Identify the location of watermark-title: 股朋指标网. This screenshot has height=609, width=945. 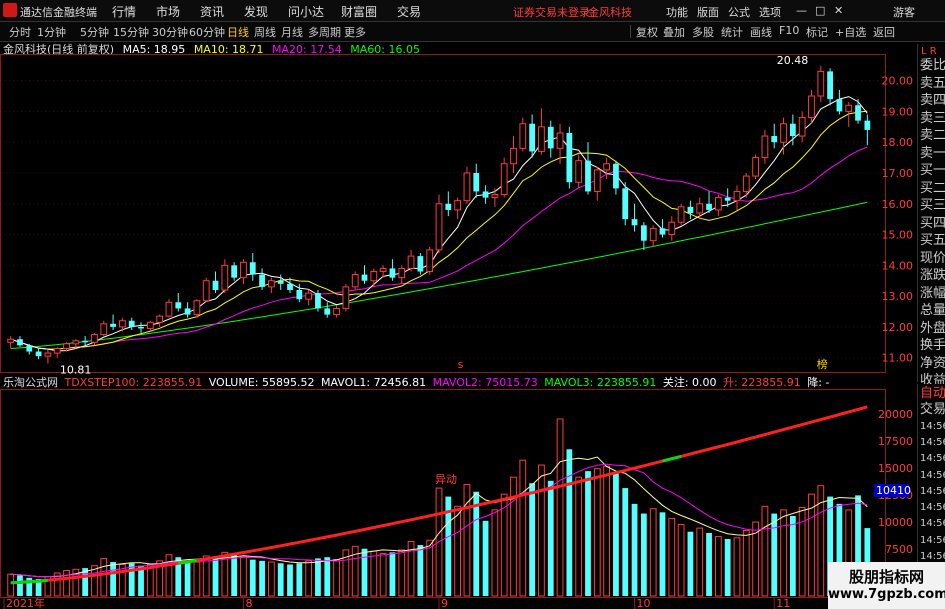
(886, 577).